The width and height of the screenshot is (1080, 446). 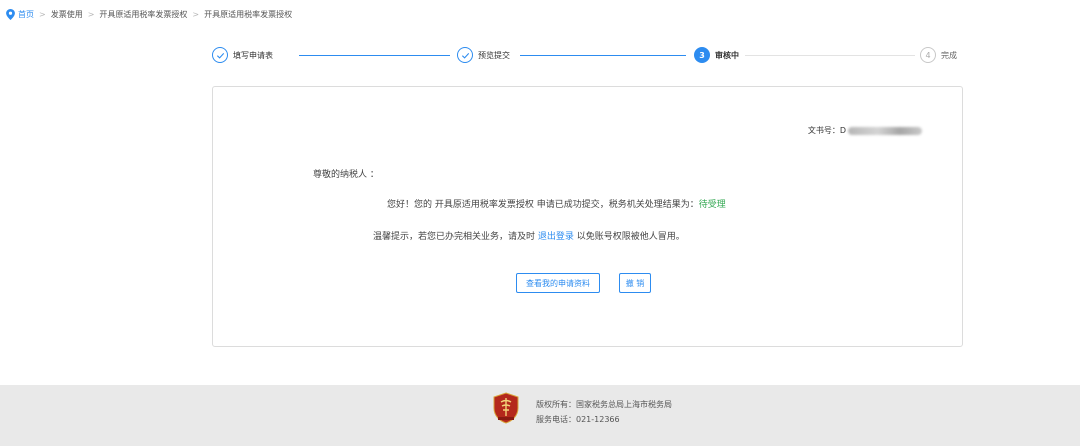 What do you see at coordinates (253, 55) in the screenshot?
I see `step-label: 填写申请表` at bounding box center [253, 55].